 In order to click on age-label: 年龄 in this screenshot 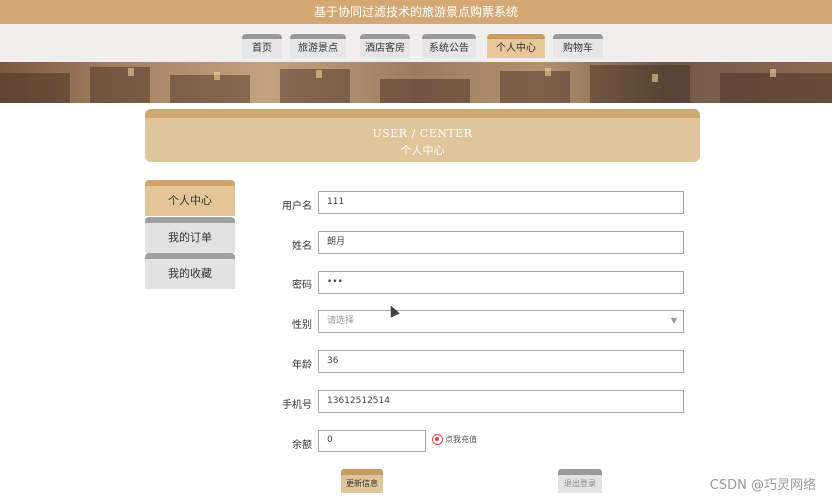, I will do `click(302, 365)`.